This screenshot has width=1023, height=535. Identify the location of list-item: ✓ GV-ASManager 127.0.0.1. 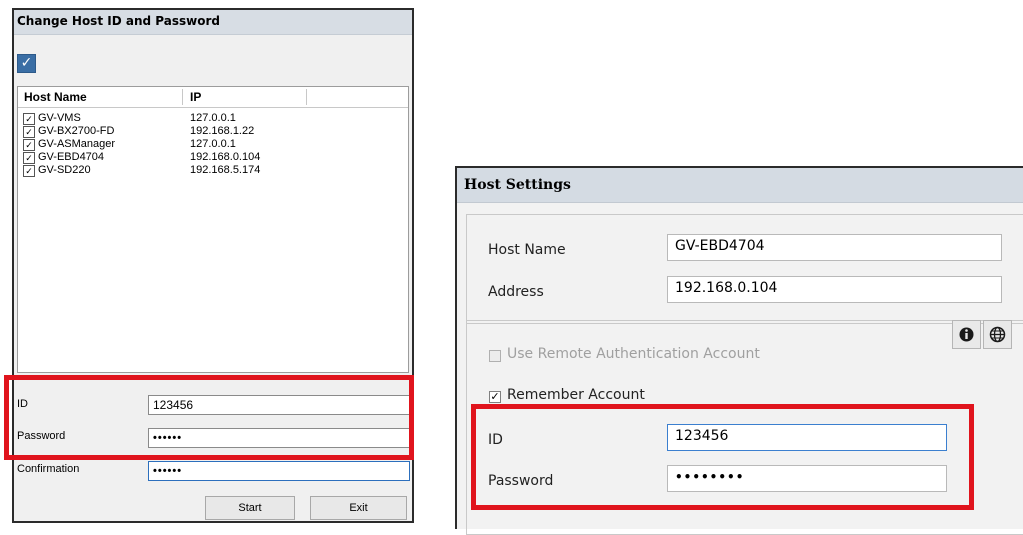
(213, 144).